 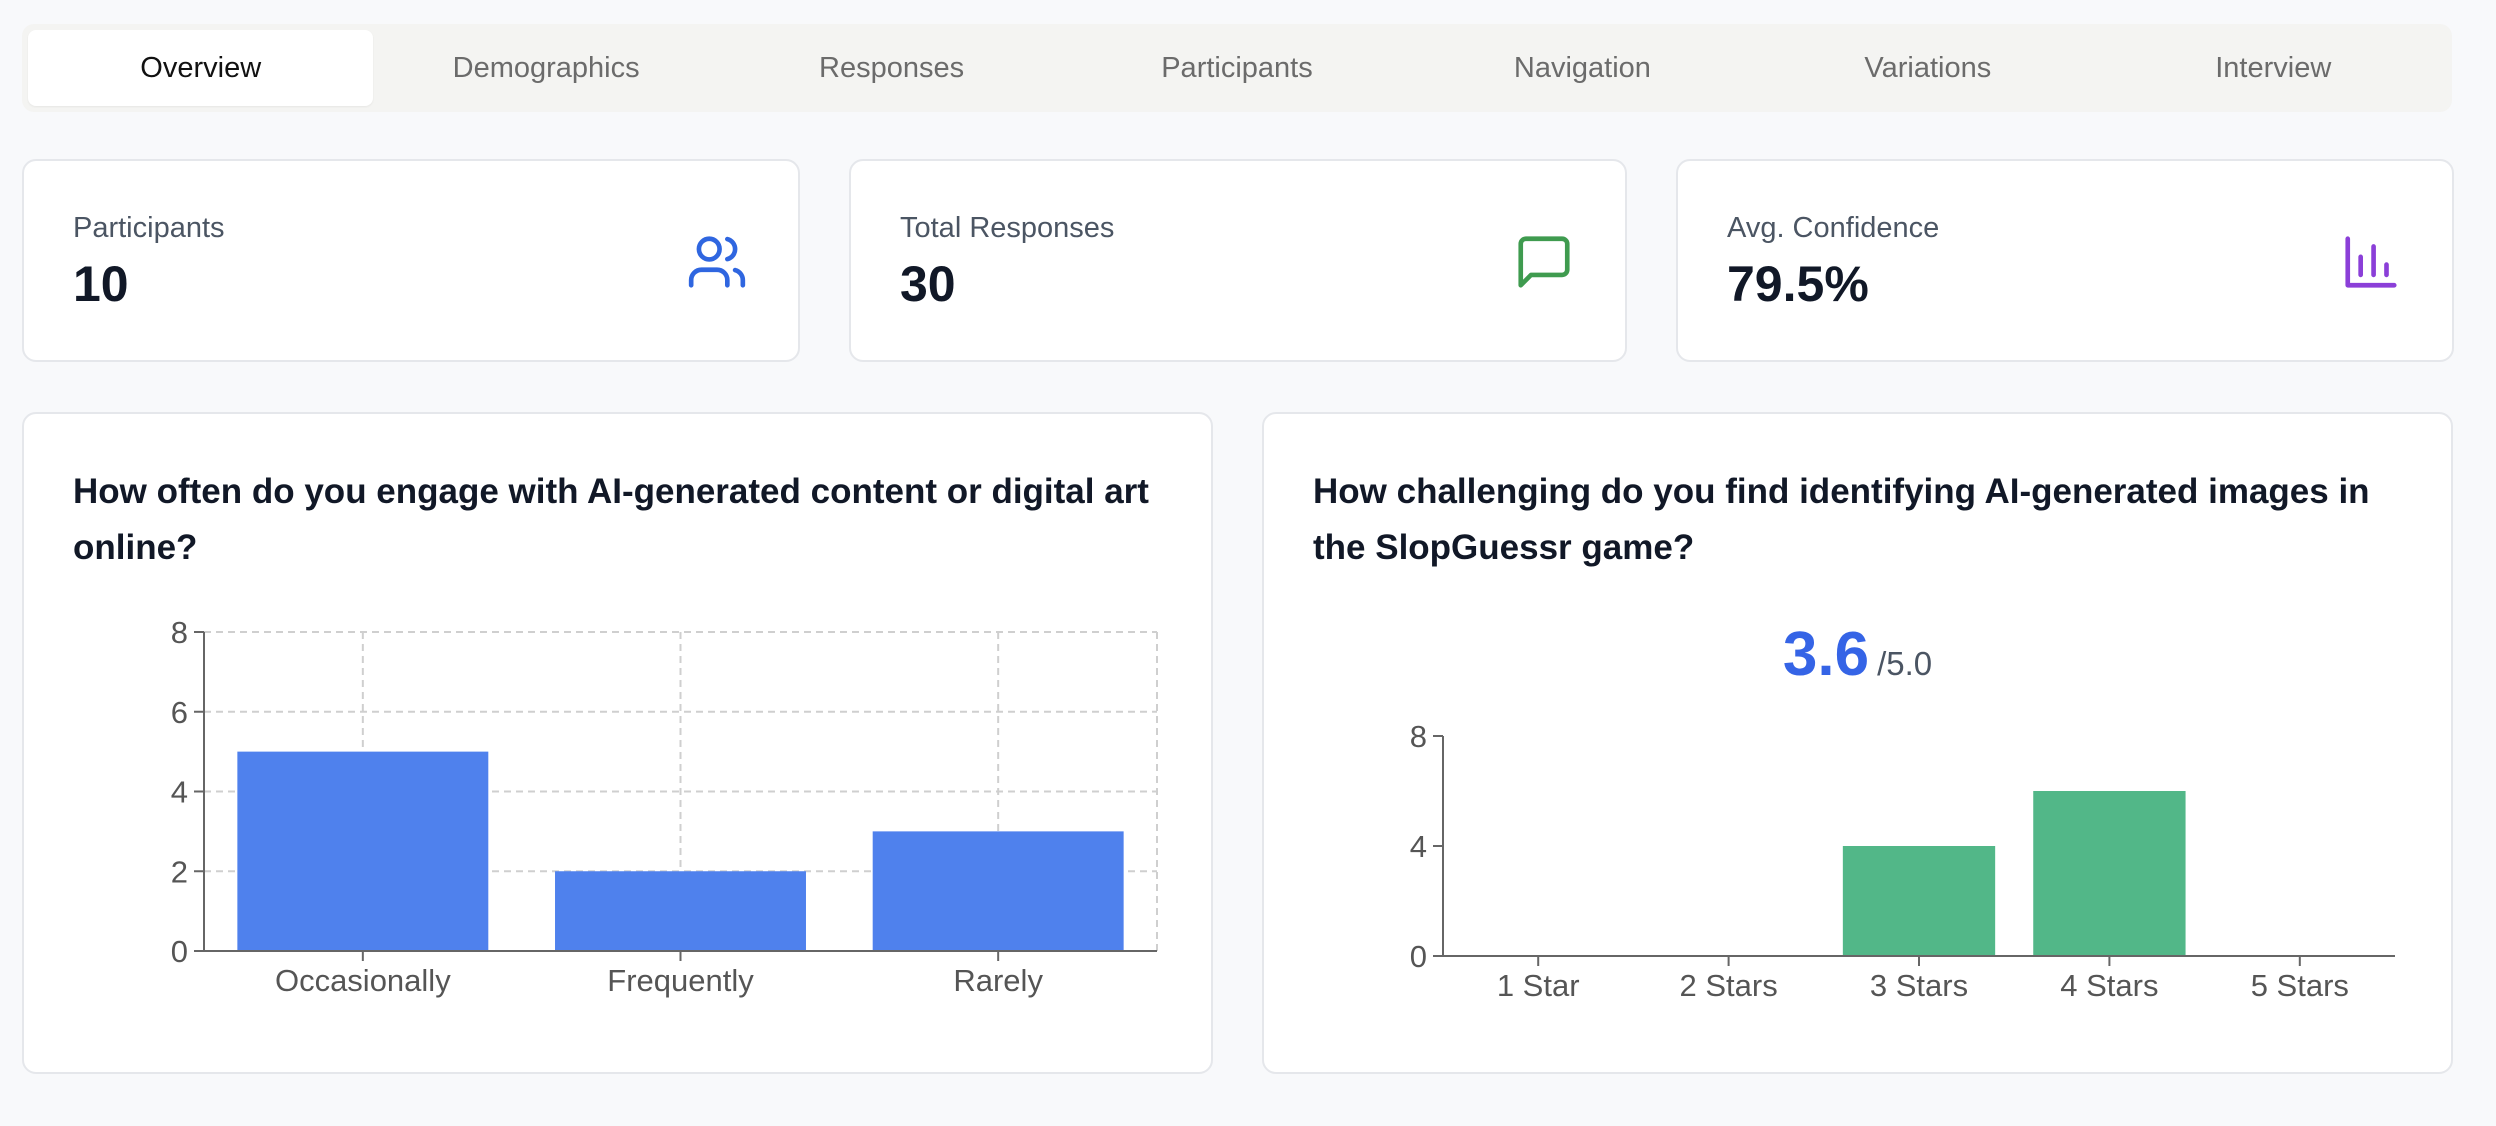 I want to click on x-tick-label: 1 Star, so click(x=1538, y=985).